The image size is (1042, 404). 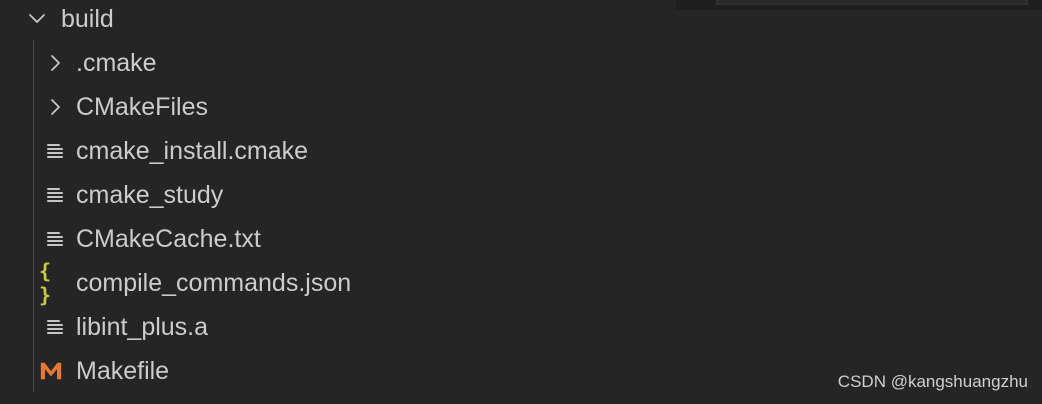 What do you see at coordinates (330, 371) in the screenshot?
I see `tree-file-makefile: Makefile` at bounding box center [330, 371].